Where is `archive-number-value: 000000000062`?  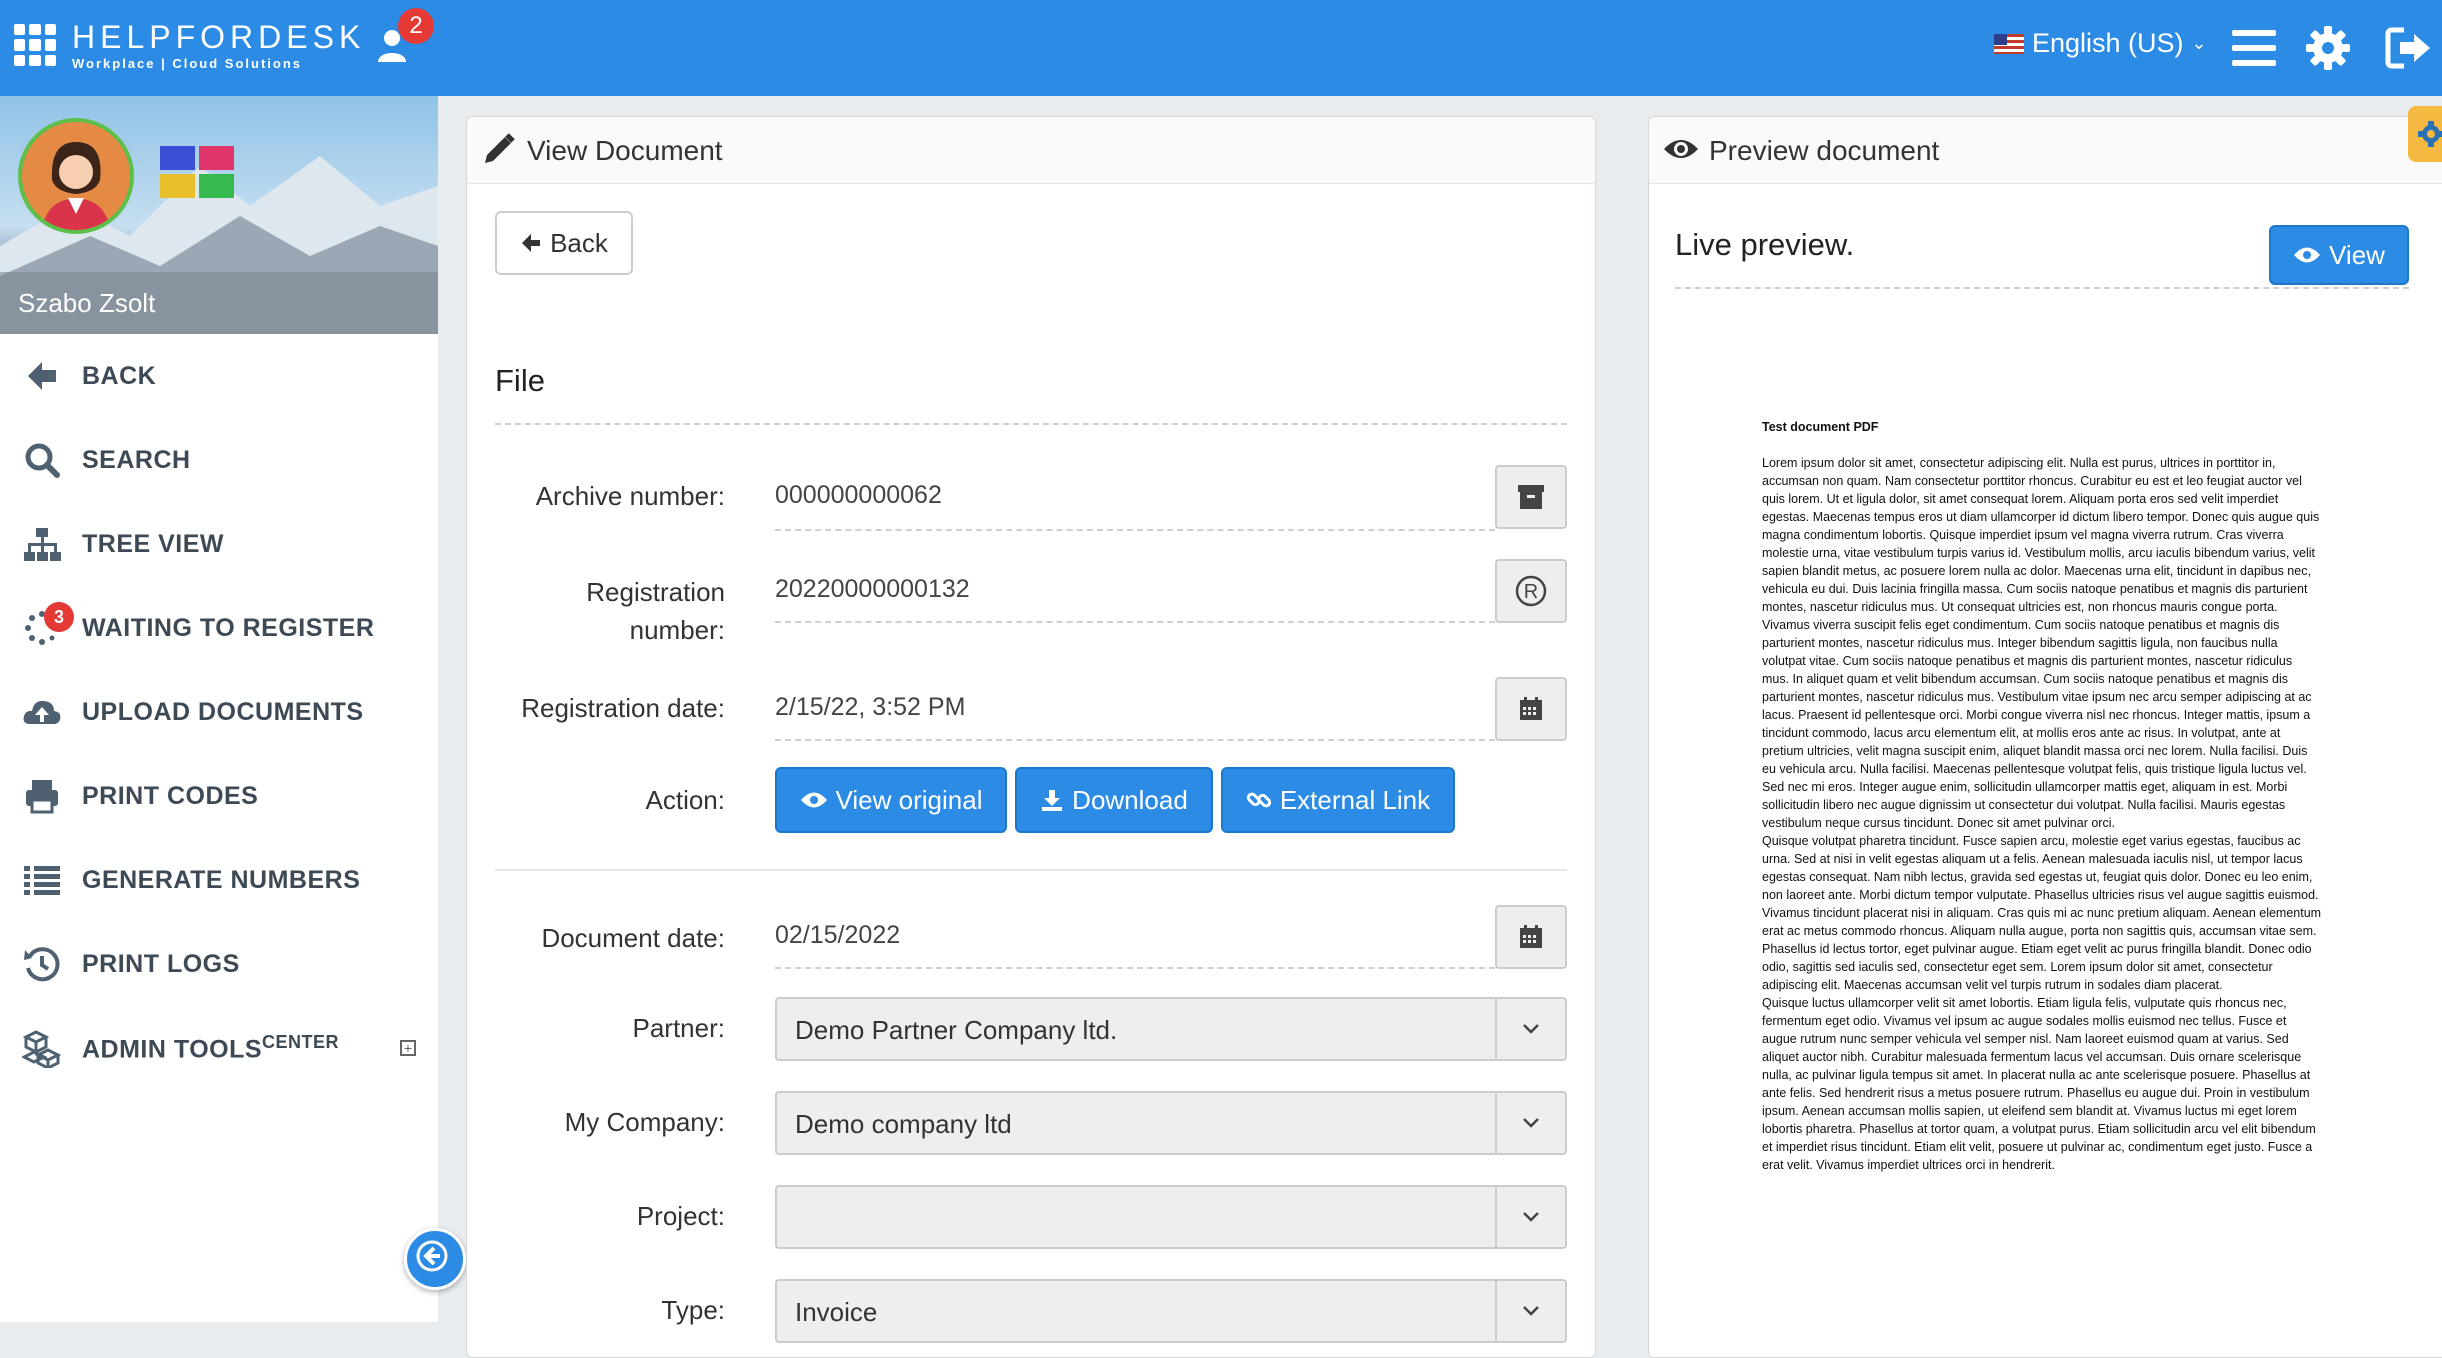
archive-number-value: 000000000062 is located at coordinates (858, 495).